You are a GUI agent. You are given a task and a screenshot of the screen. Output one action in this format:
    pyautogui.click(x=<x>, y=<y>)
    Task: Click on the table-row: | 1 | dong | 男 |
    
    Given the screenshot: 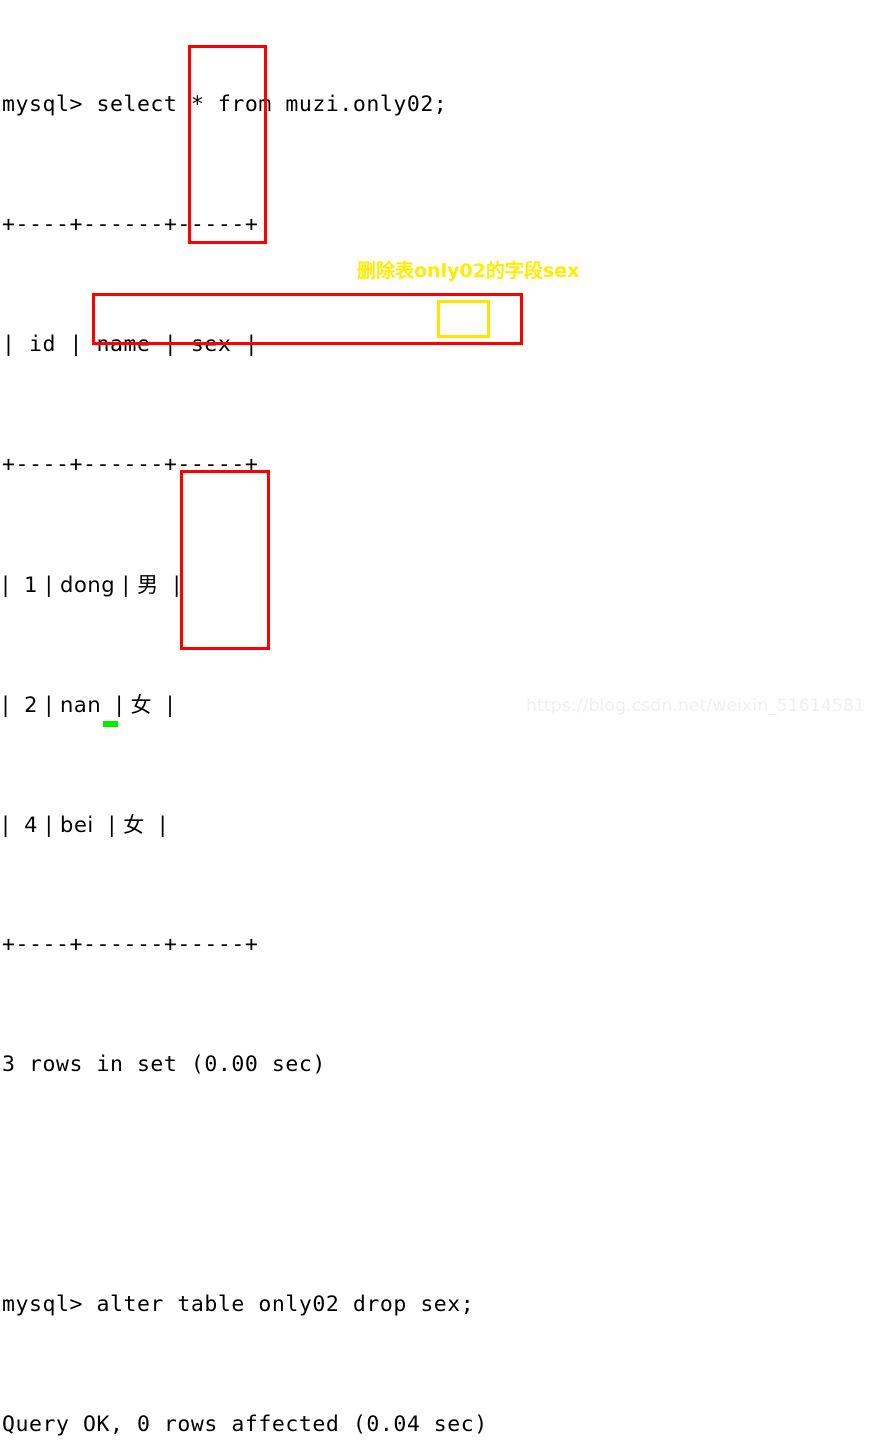 What is the action you would take?
    pyautogui.click(x=91, y=585)
    